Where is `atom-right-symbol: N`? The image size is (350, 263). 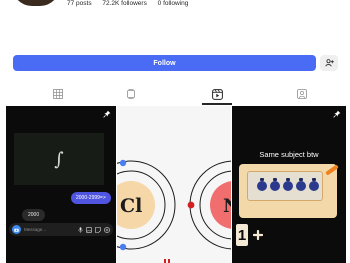 atom-right-symbol: N is located at coordinates (227, 206).